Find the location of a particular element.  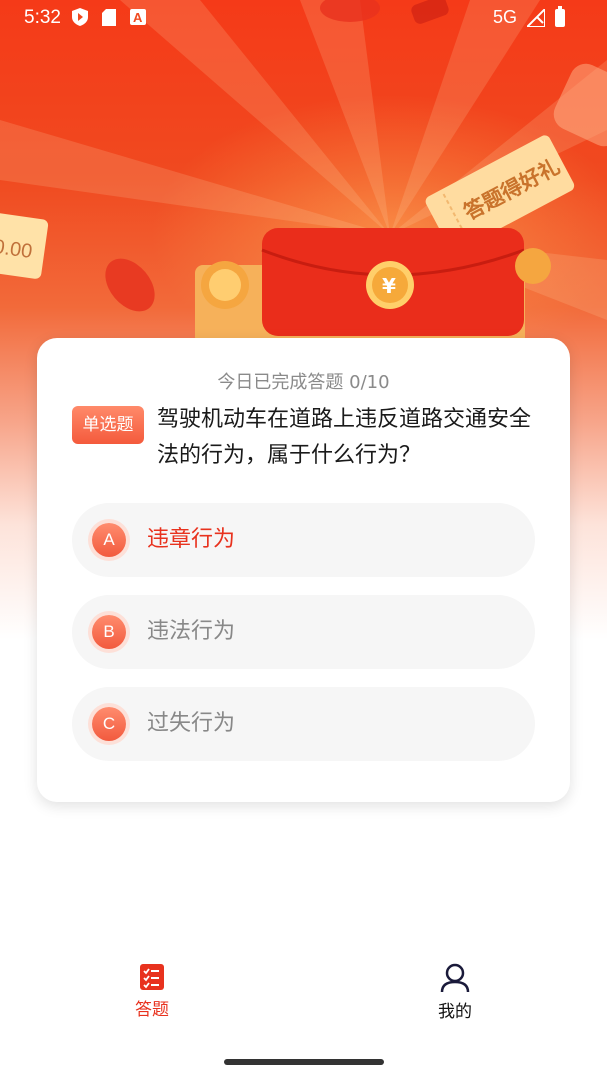

font-a-icon: A is located at coordinates (138, 17).